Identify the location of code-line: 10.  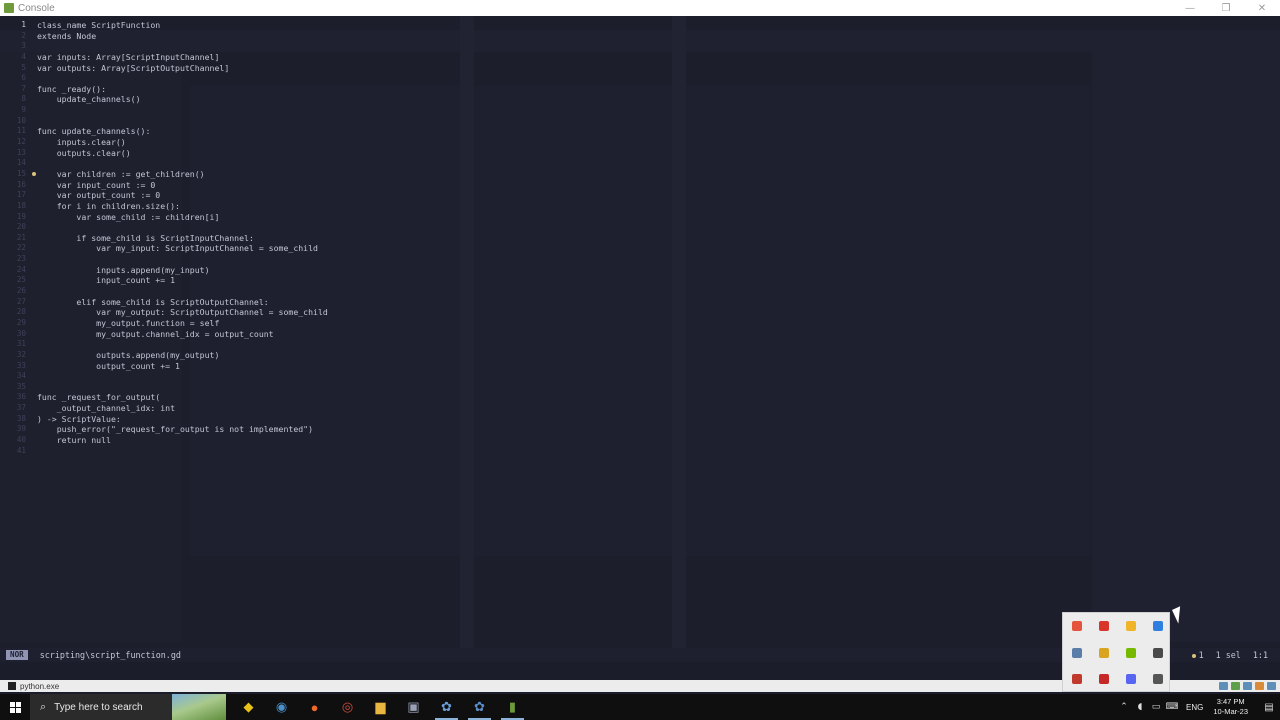
(230, 121).